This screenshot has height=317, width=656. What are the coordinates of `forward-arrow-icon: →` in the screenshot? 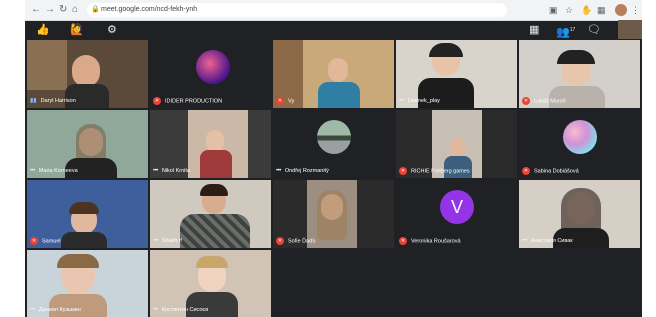 It's located at (50, 10).